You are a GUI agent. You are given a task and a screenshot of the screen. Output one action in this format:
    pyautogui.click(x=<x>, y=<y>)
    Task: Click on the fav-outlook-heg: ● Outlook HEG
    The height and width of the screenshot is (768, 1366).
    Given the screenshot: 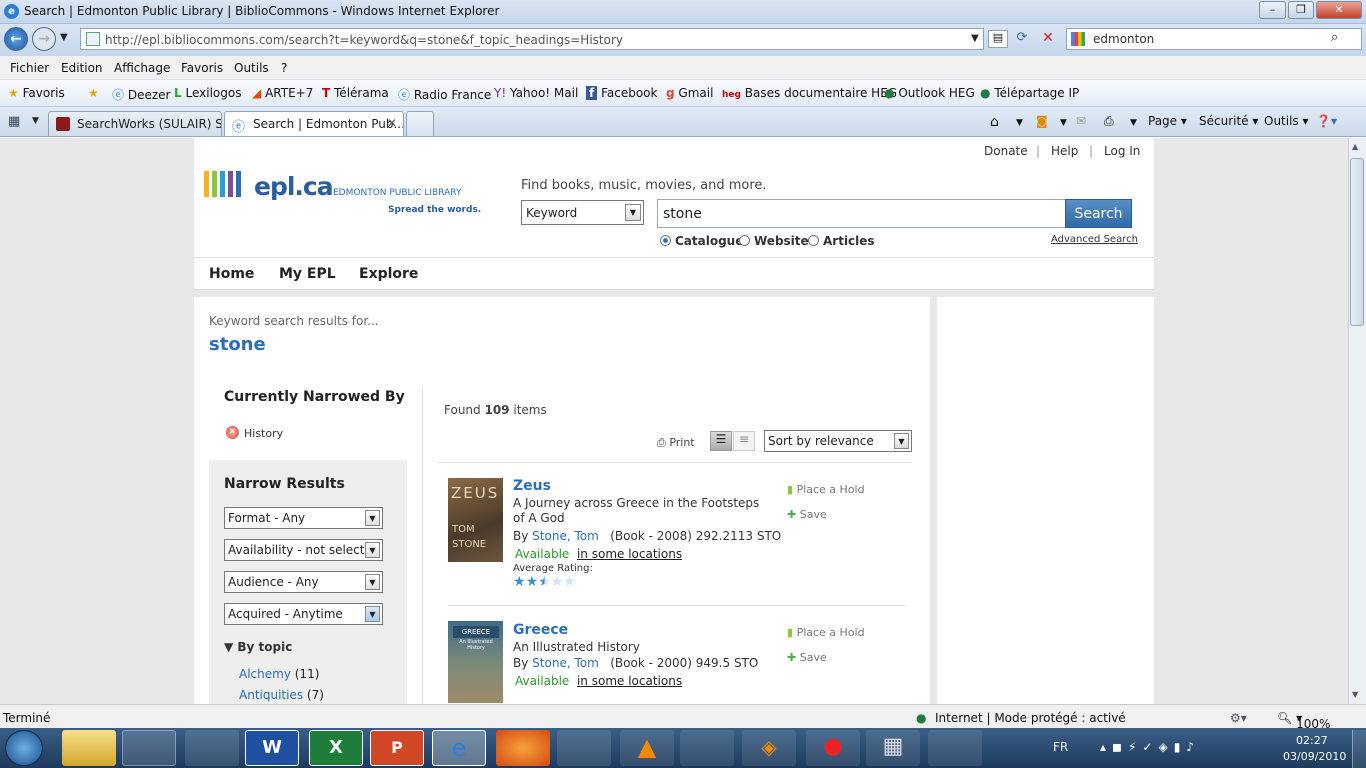 What is the action you would take?
    pyautogui.click(x=929, y=93)
    